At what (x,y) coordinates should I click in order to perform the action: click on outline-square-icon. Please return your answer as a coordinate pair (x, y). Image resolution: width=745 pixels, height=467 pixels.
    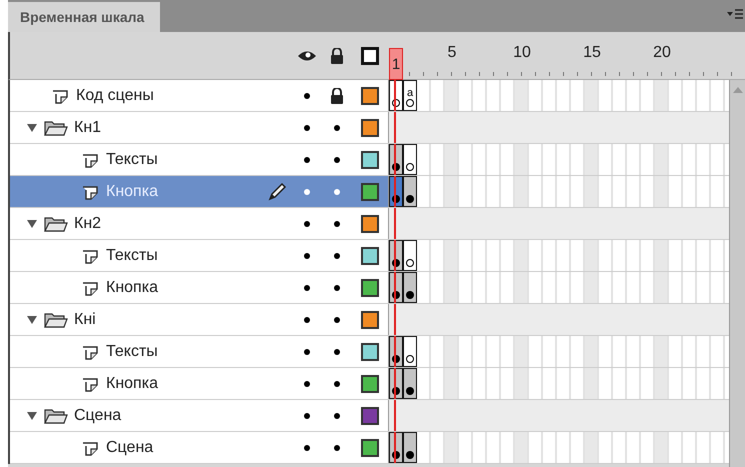
    Looking at the image, I should click on (370, 55).